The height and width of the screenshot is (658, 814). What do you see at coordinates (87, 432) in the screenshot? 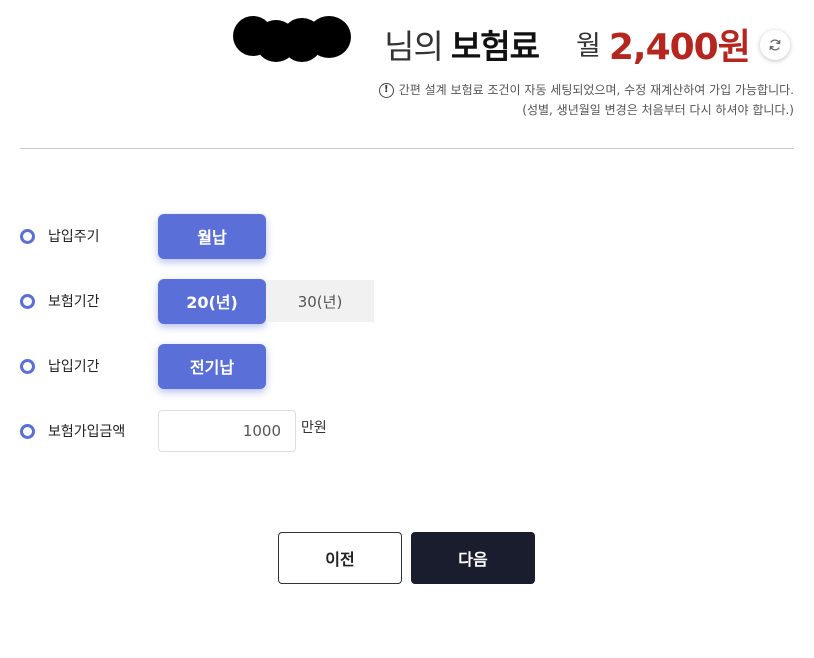
I see `label-coverage-amount: 보험가입금액` at bounding box center [87, 432].